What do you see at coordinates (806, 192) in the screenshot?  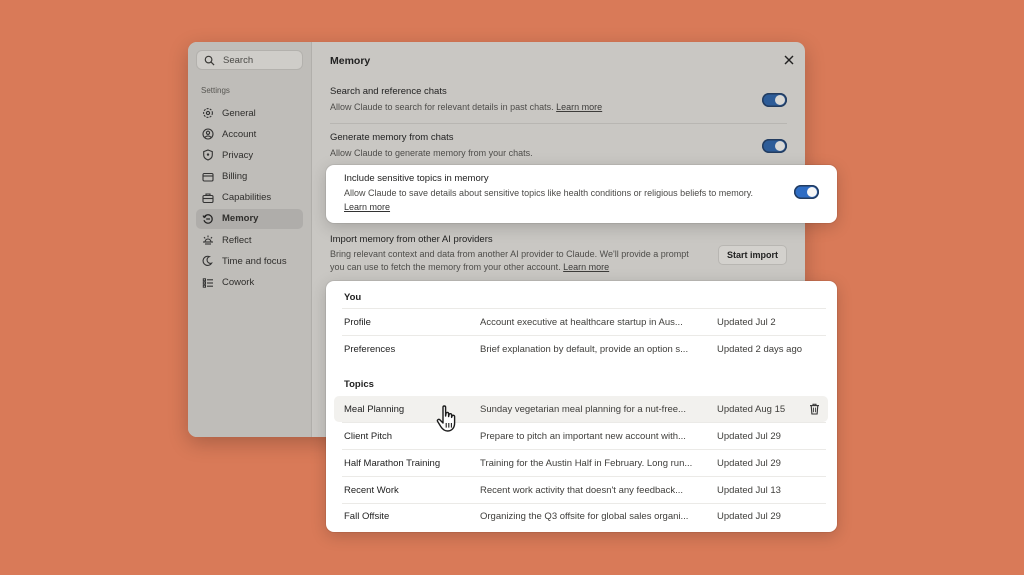 I see `sensitive-topics-toggle` at bounding box center [806, 192].